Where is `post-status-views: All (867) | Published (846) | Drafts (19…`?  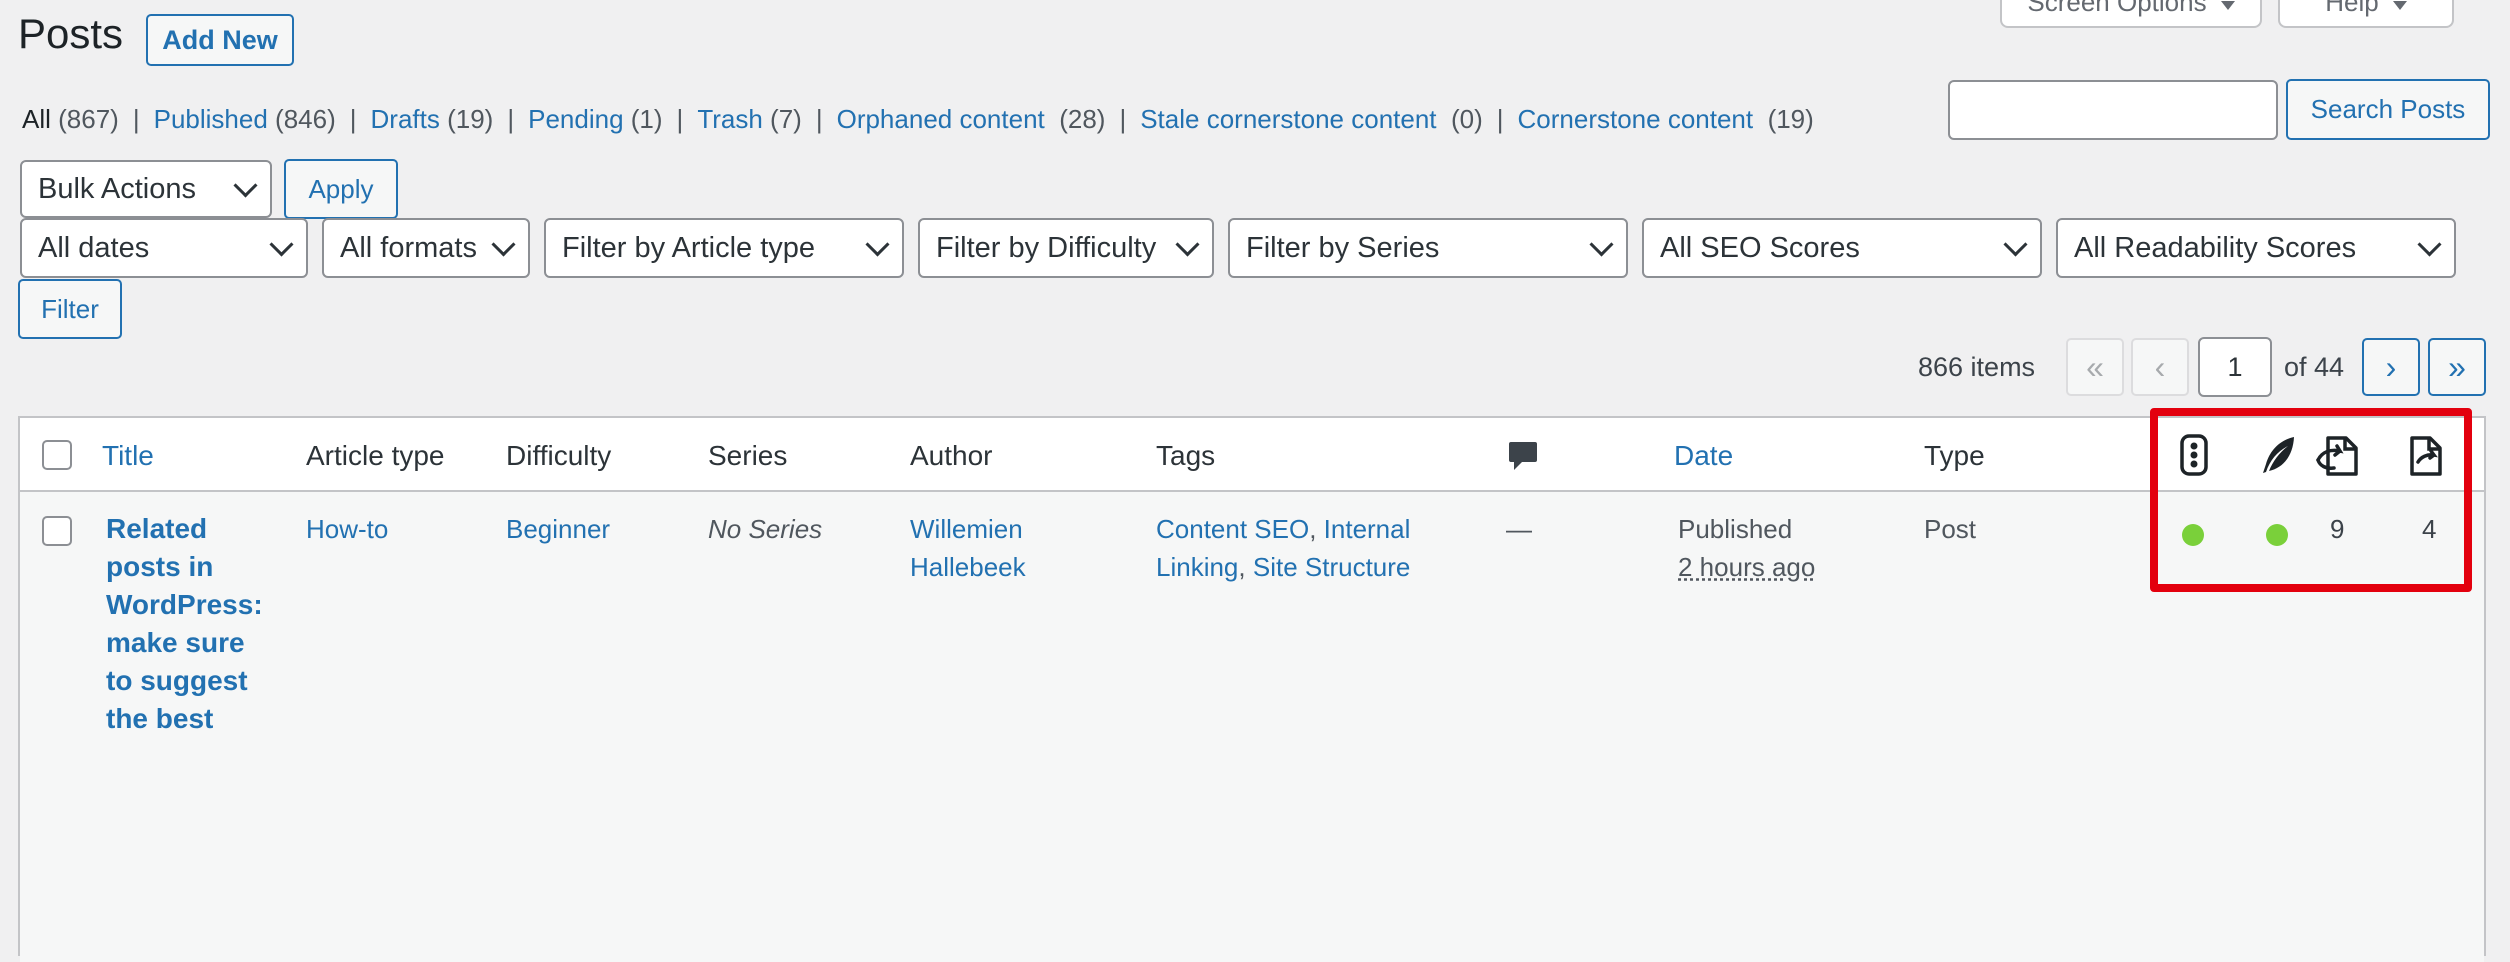 post-status-views: All (867) | Published (846) | Drafts (19… is located at coordinates (918, 119).